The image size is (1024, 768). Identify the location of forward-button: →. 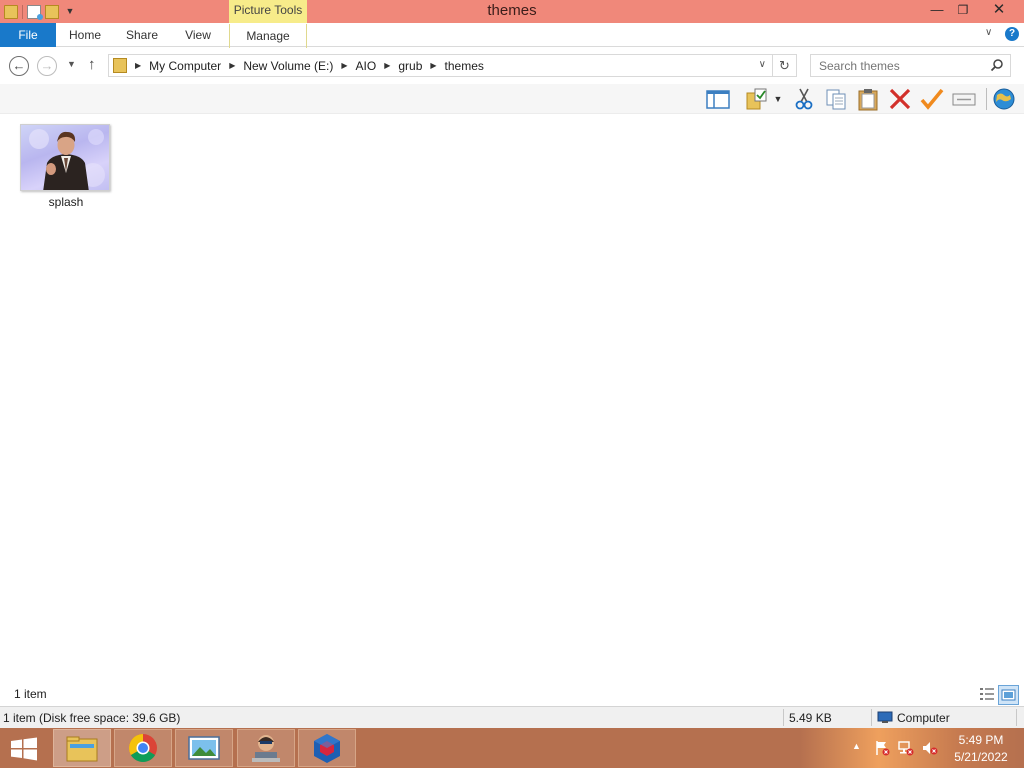
(47, 66).